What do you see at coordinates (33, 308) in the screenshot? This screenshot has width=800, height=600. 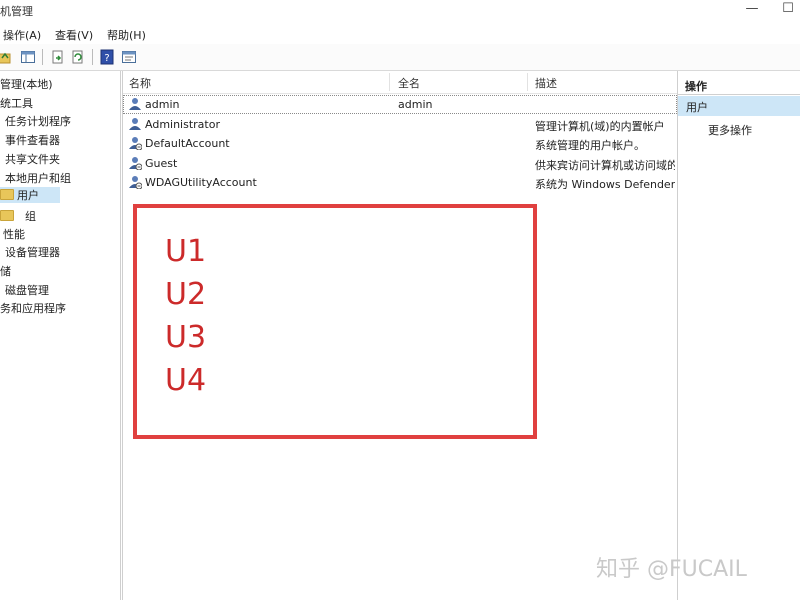 I see `tree-item-services-applications: 务和应用程序` at bounding box center [33, 308].